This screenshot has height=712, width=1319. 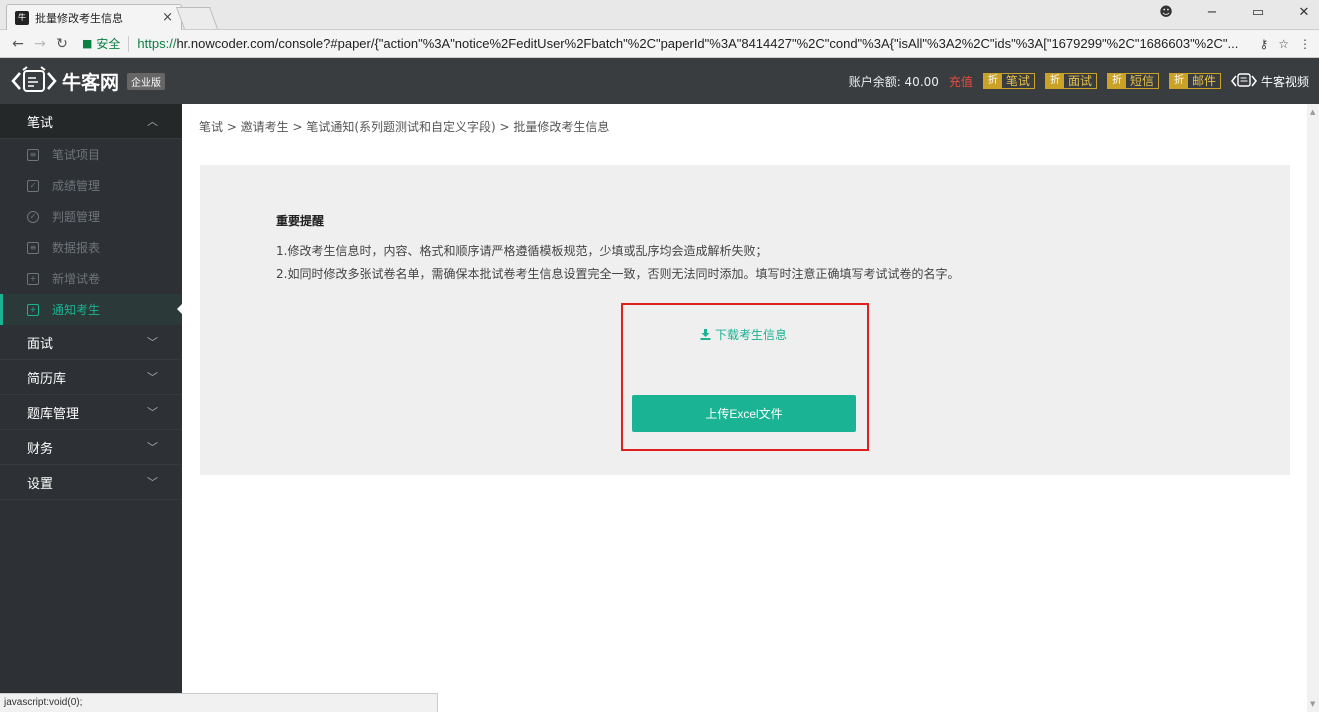 What do you see at coordinates (40, 449) in the screenshot?
I see `sidebar-group-label: 财务` at bounding box center [40, 449].